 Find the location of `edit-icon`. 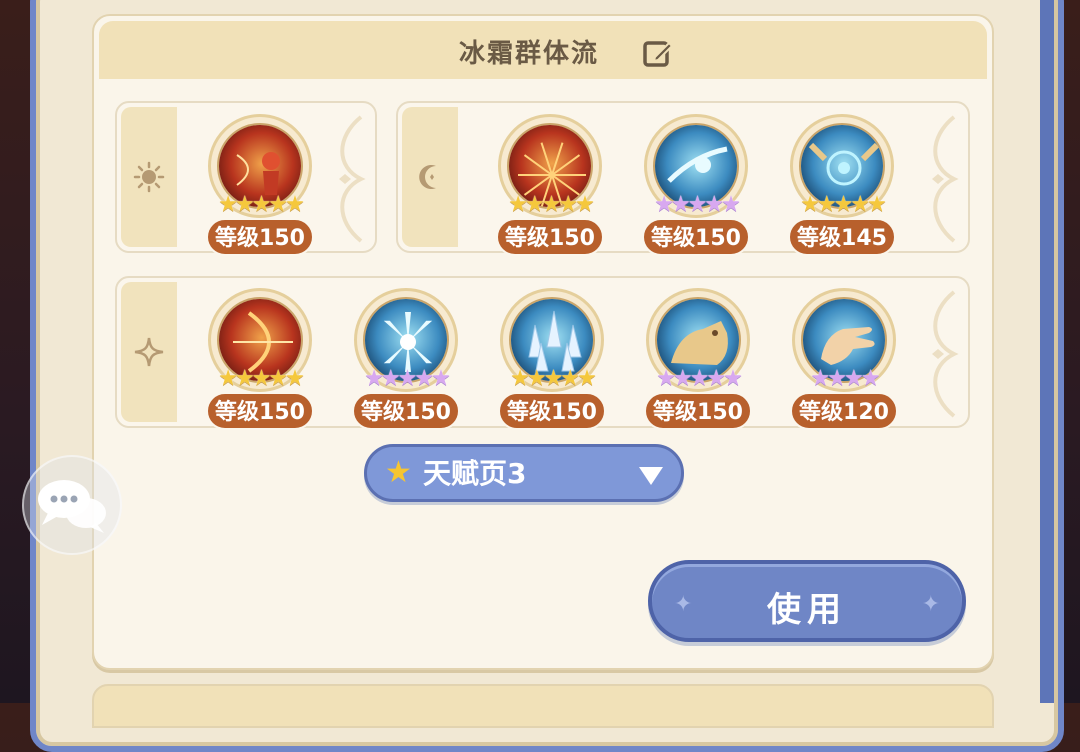

edit-icon is located at coordinates (658, 54).